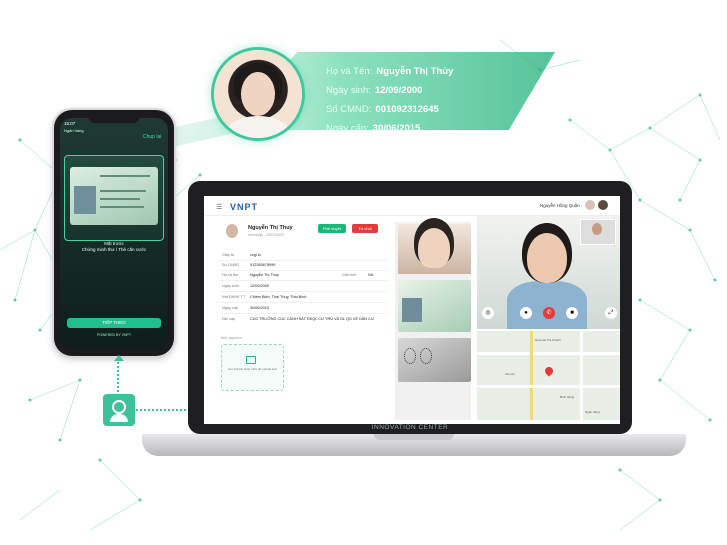 The height and width of the screenshot is (545, 727). I want to click on profile-name: Nguyễn Thị Thuỷ, so click(270, 228).